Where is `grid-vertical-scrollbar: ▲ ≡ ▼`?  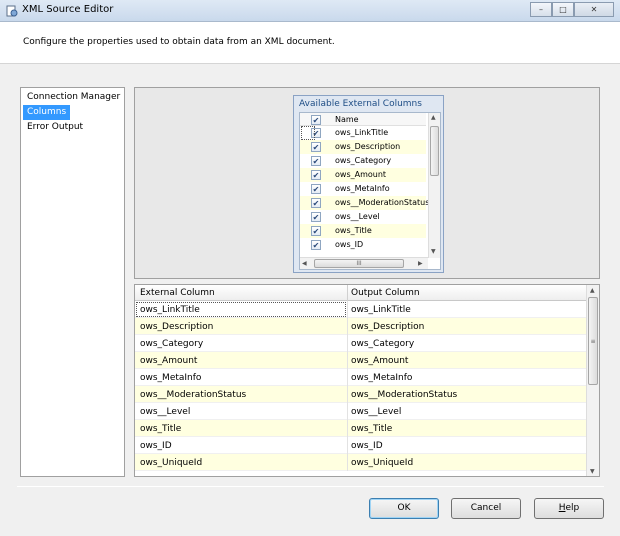 grid-vertical-scrollbar: ▲ ≡ ▼ is located at coordinates (592, 380).